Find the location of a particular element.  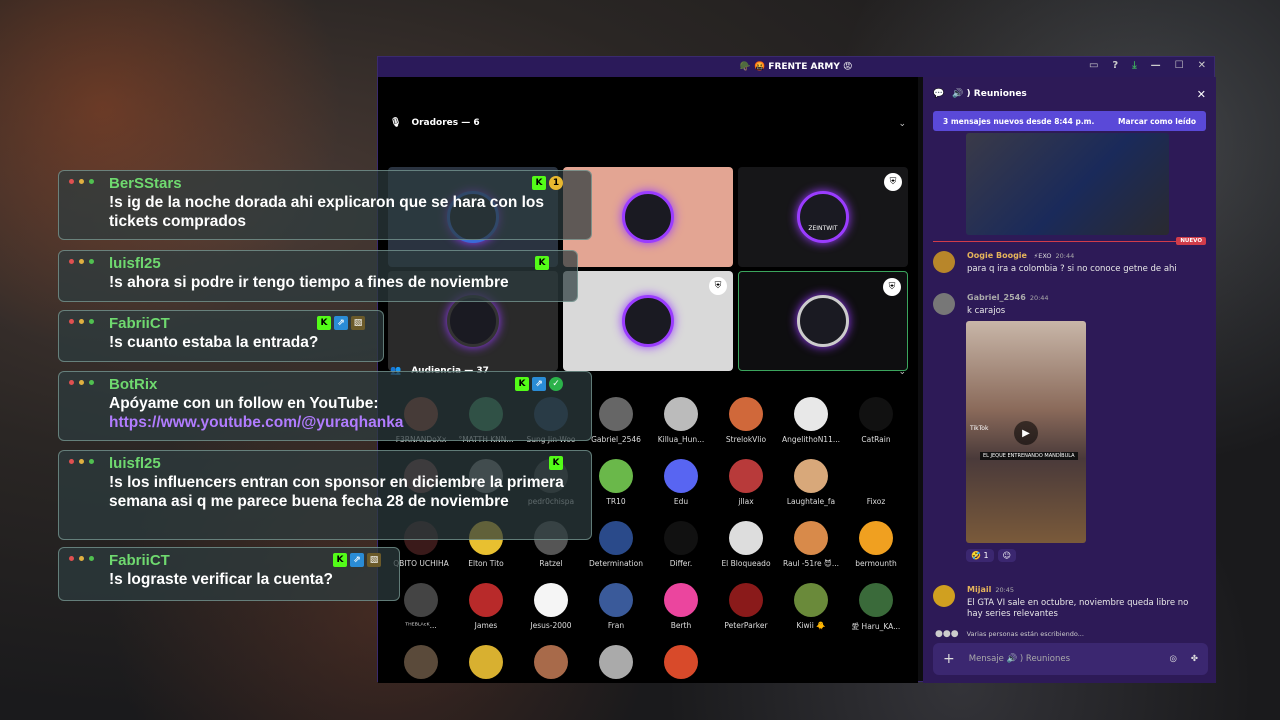

window-controls: ▭ ? ⤓ — ☐ ✕ is located at coordinates (1147, 65).